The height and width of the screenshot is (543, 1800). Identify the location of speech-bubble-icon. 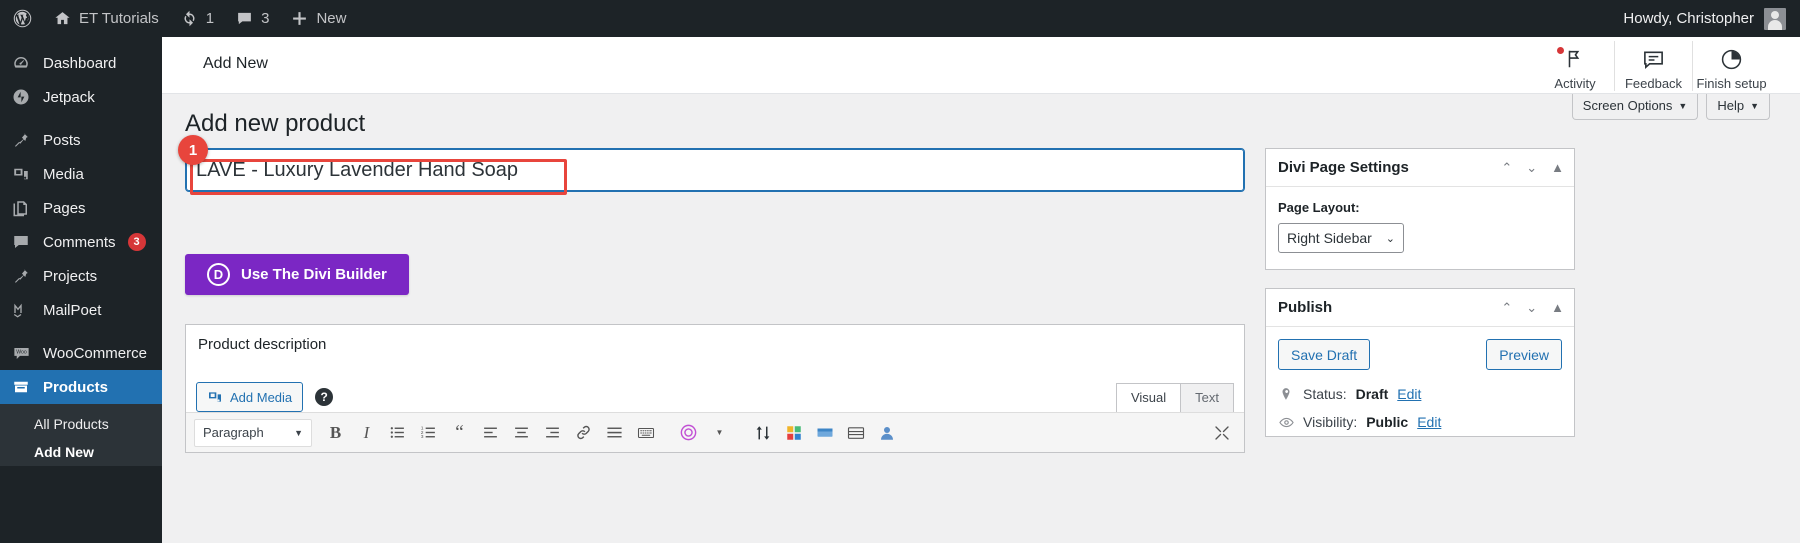
(1653, 59).